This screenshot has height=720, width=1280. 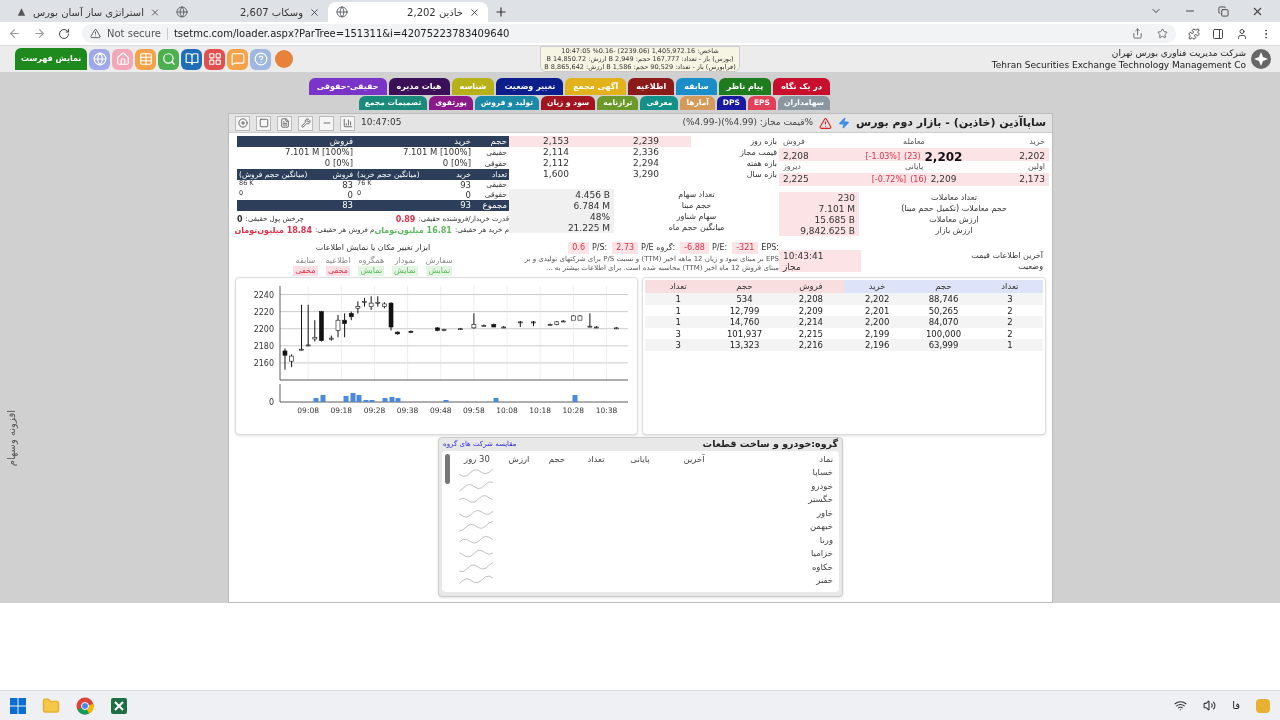 I want to click on stat-label: ارزش بازار, so click(x=954, y=230).